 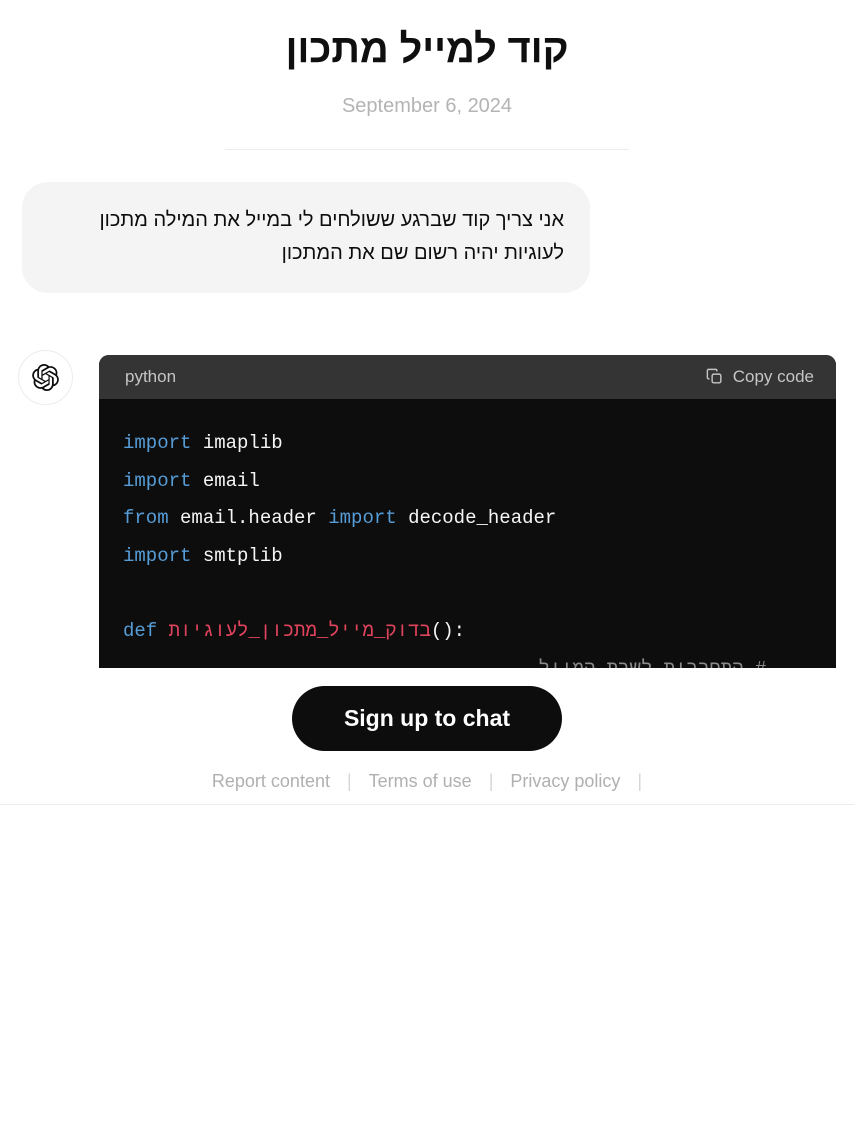 I want to click on openai-logo-icon, so click(x=45, y=377).